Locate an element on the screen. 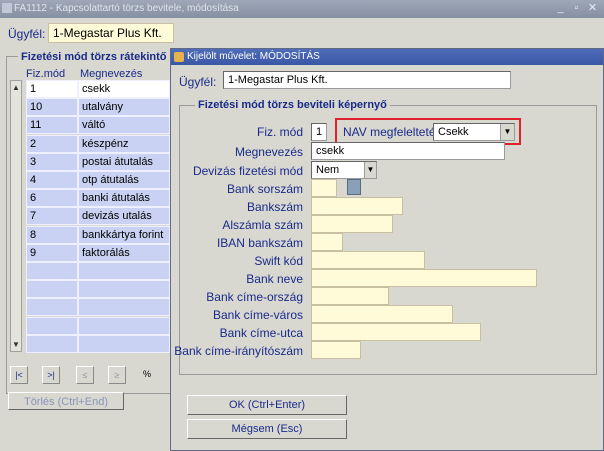  table-cell-name: csekk is located at coordinates (124, 89).